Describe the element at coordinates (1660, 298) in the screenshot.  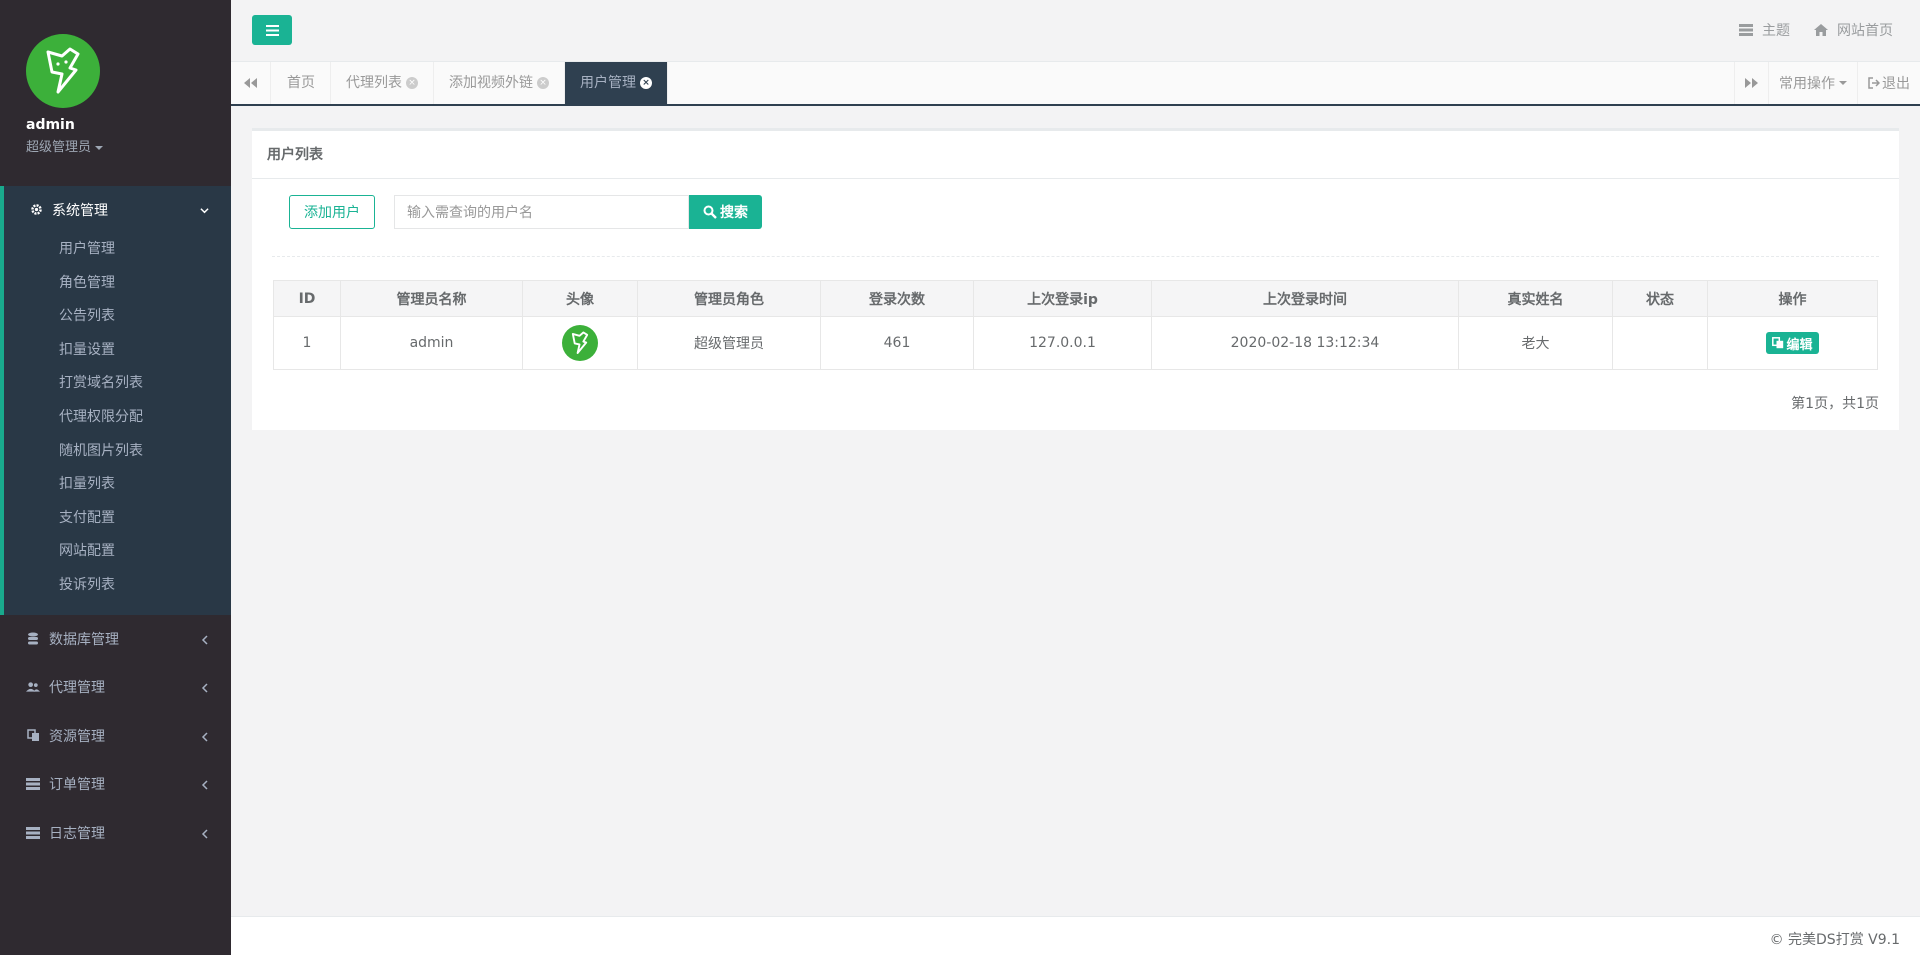
I see `column-header: 状态` at that location.